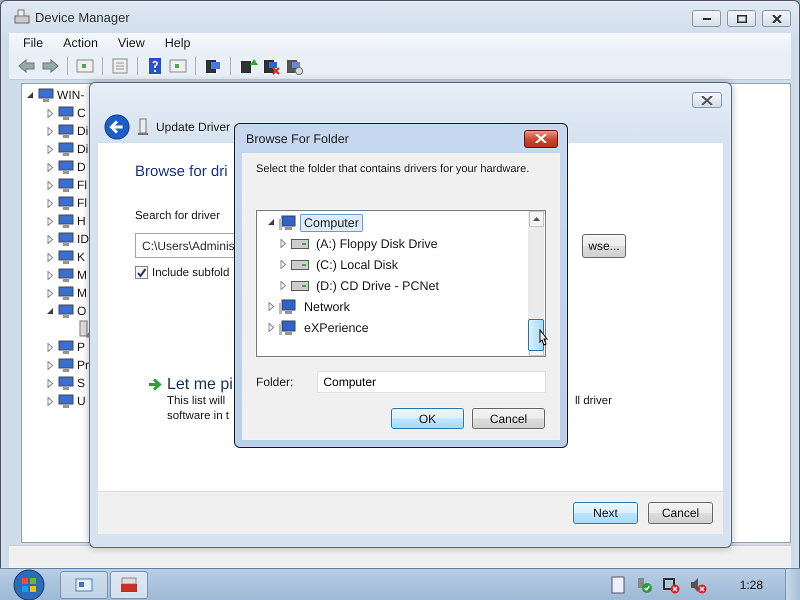 This screenshot has height=600, width=800. What do you see at coordinates (83, 365) in the screenshot?
I see `tree-item: Pr` at bounding box center [83, 365].